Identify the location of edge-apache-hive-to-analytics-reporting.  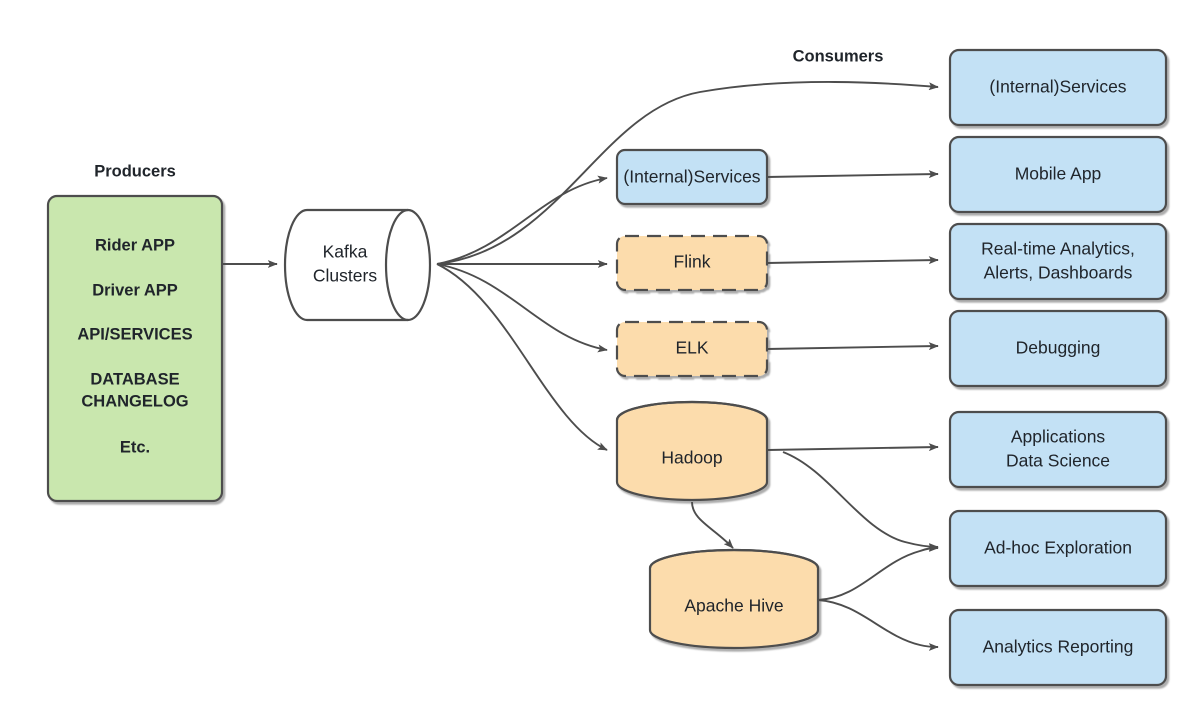
(878, 625).